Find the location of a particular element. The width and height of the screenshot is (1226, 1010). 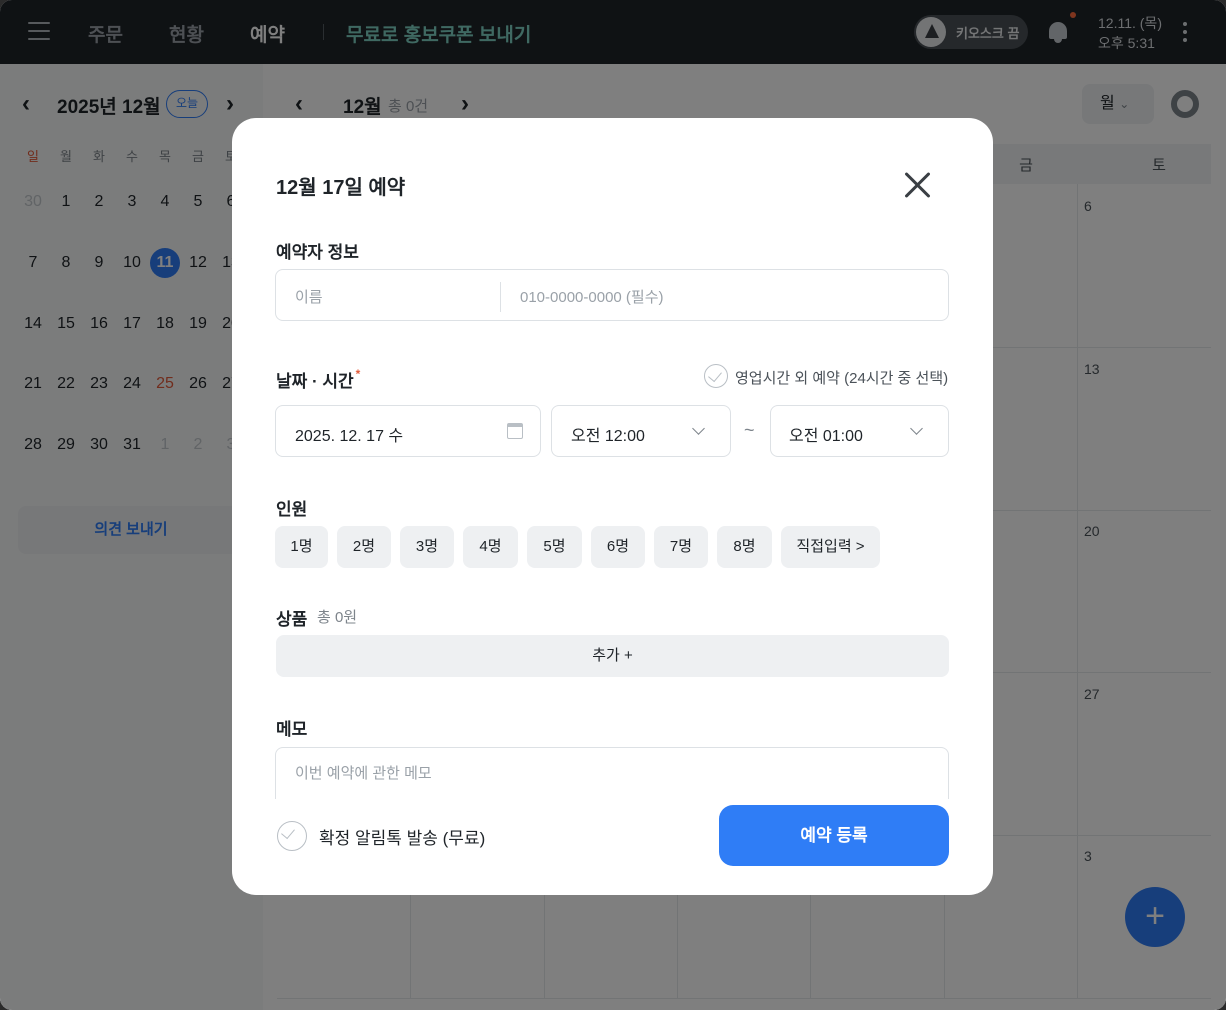

booker-info-field: 이름 010-0000-0000 (필수) is located at coordinates (612, 295).